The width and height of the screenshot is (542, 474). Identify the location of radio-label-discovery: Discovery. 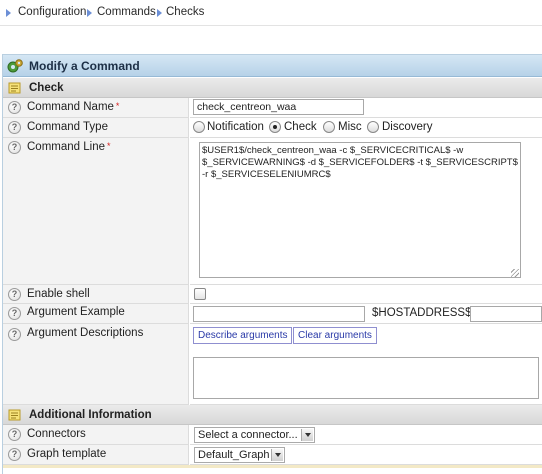
(407, 127).